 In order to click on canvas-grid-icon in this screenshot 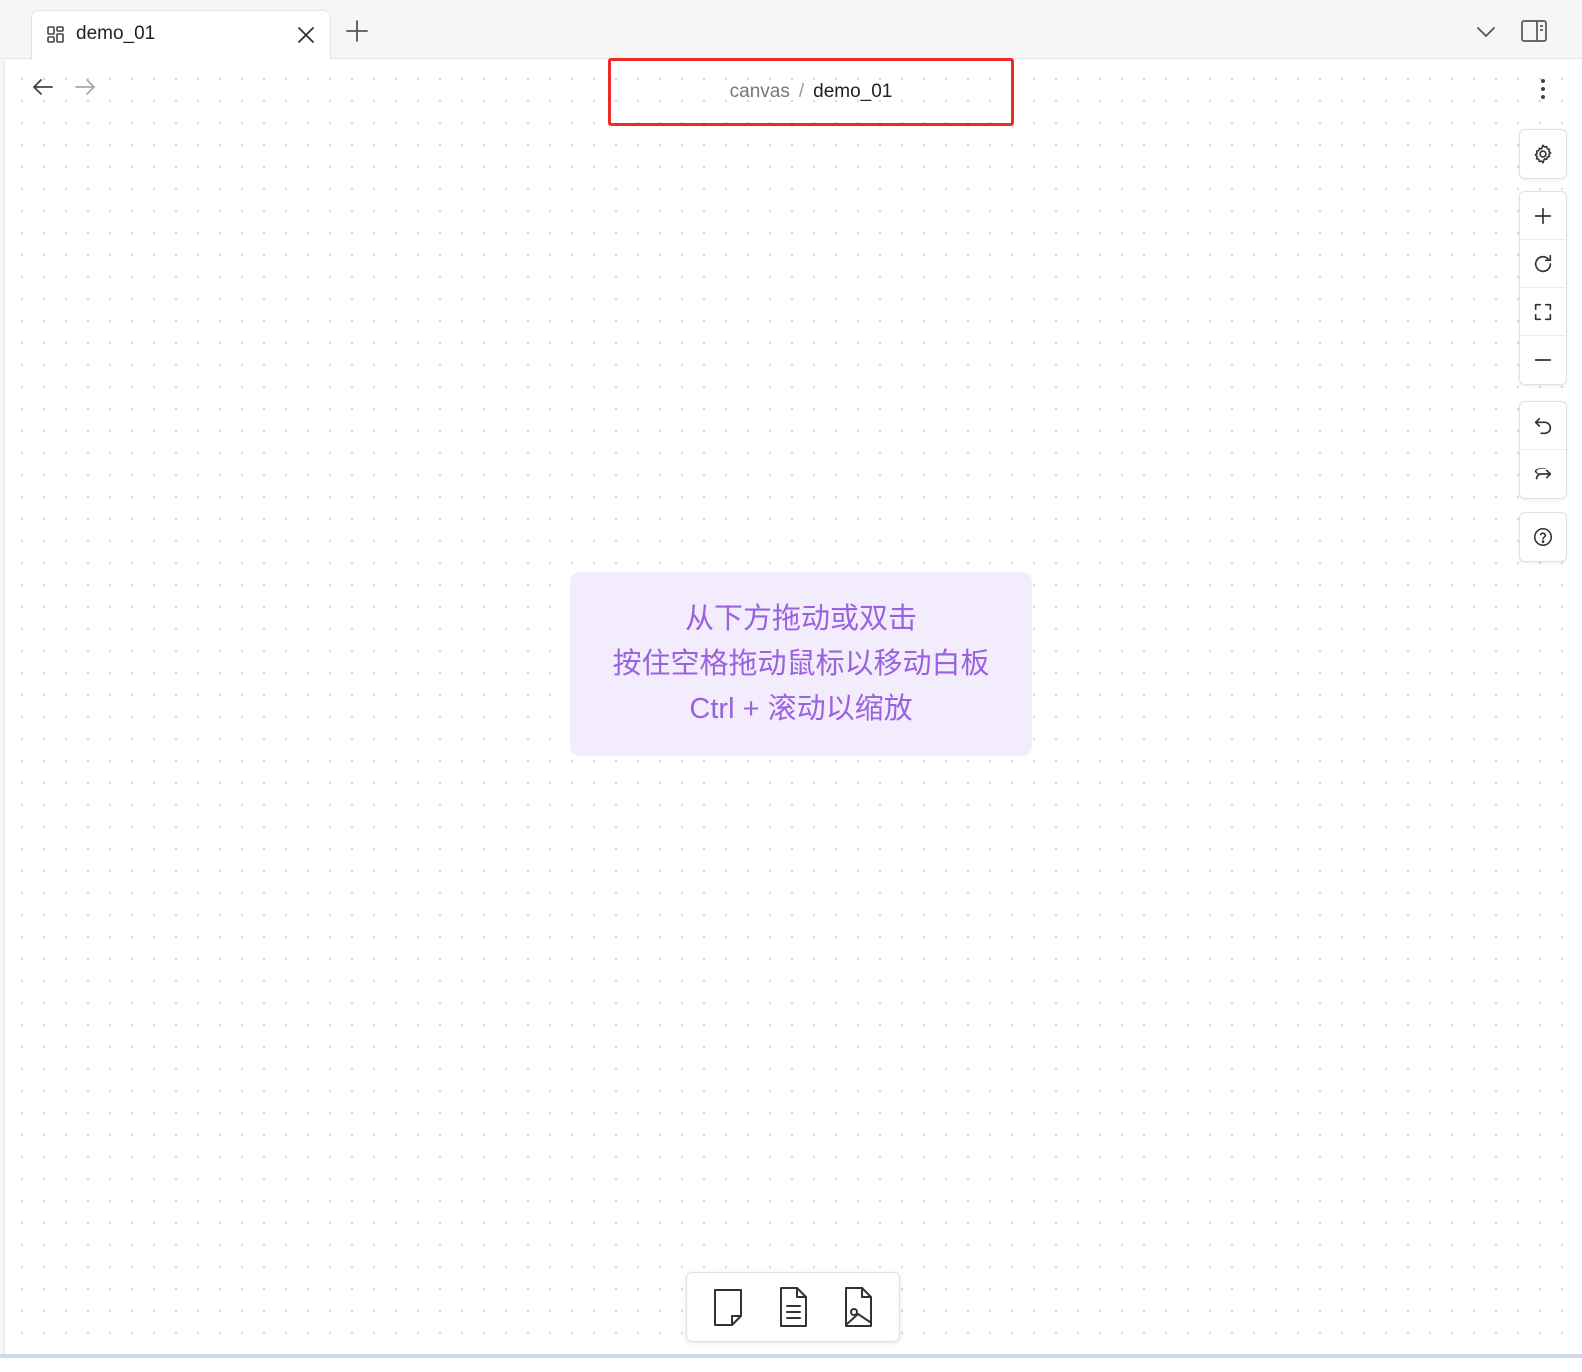, I will do `click(56, 35)`.